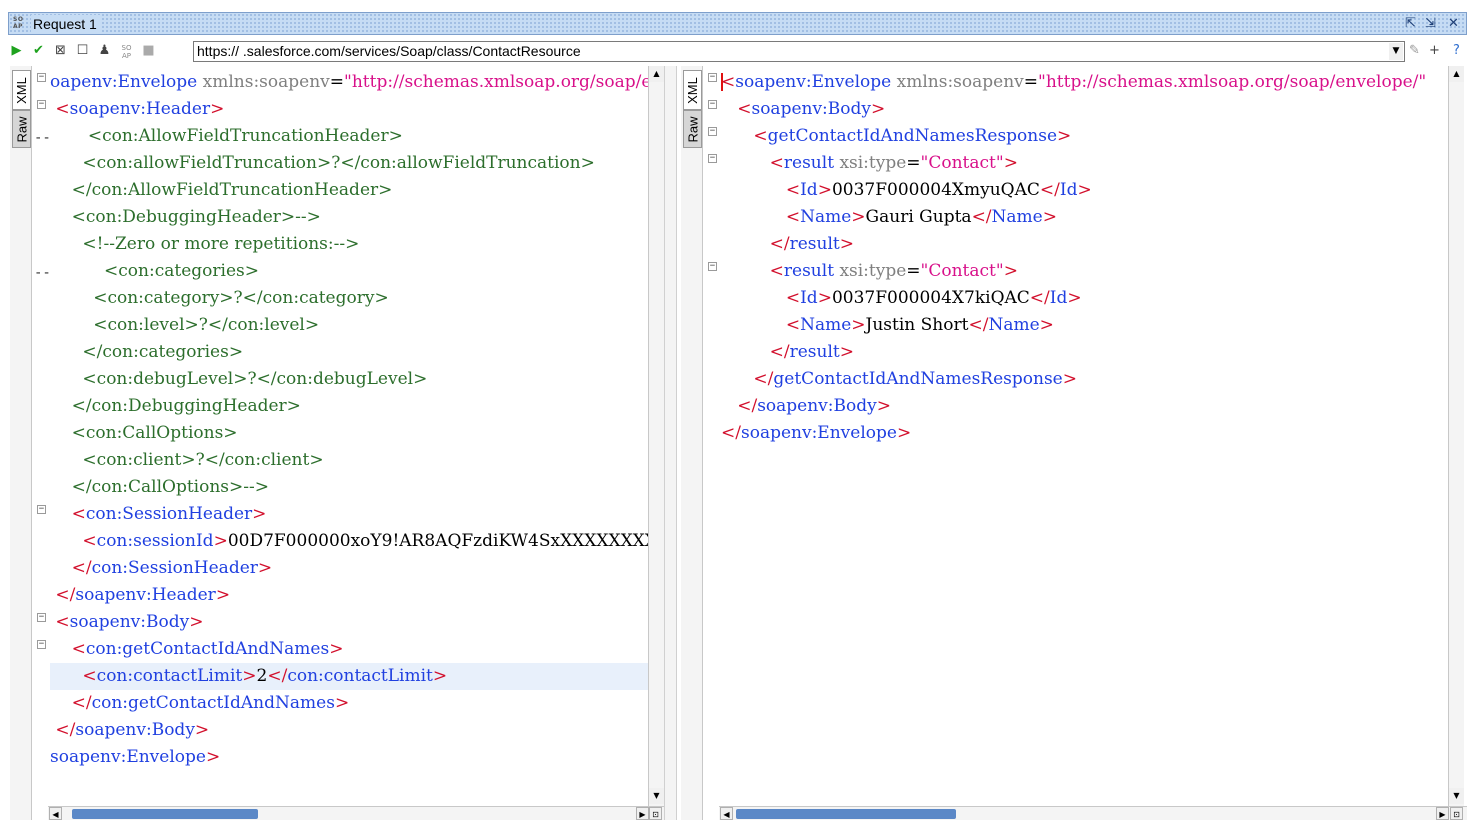  What do you see at coordinates (1068, 190) in the screenshot?
I see `xml-token: Id` at bounding box center [1068, 190].